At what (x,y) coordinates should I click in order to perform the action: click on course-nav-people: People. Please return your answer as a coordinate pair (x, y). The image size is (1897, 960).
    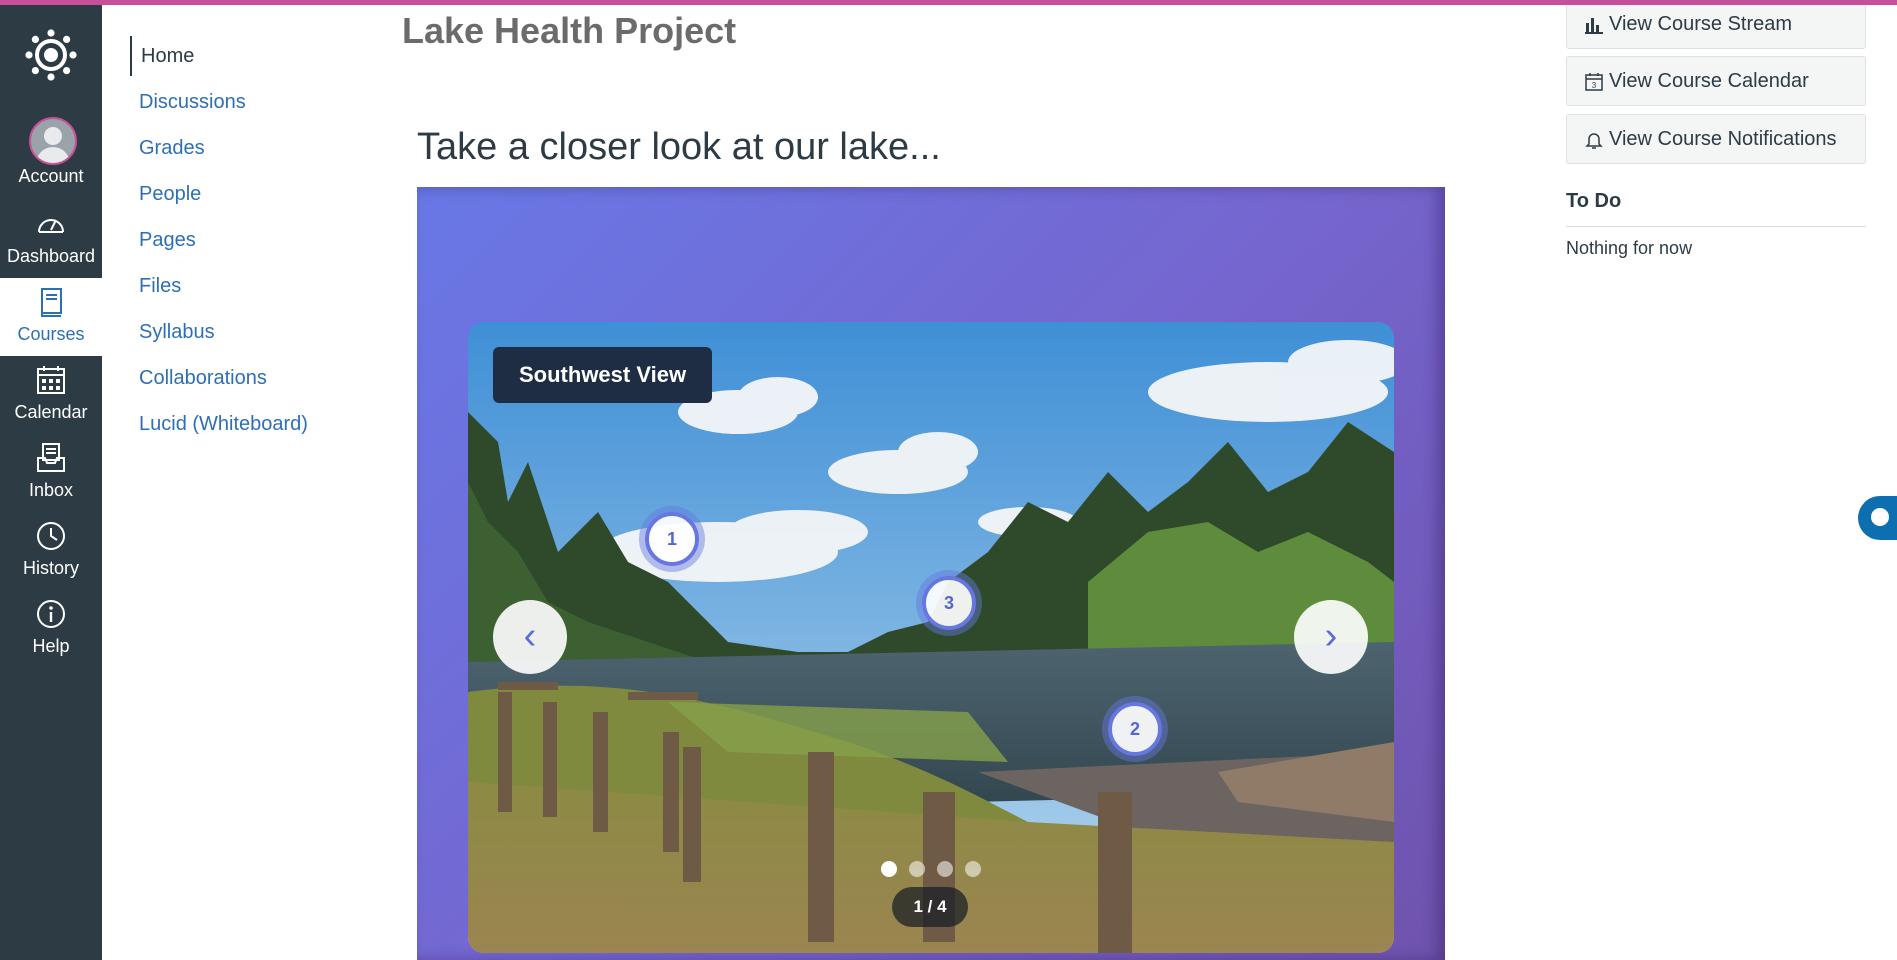
    Looking at the image, I should click on (165, 194).